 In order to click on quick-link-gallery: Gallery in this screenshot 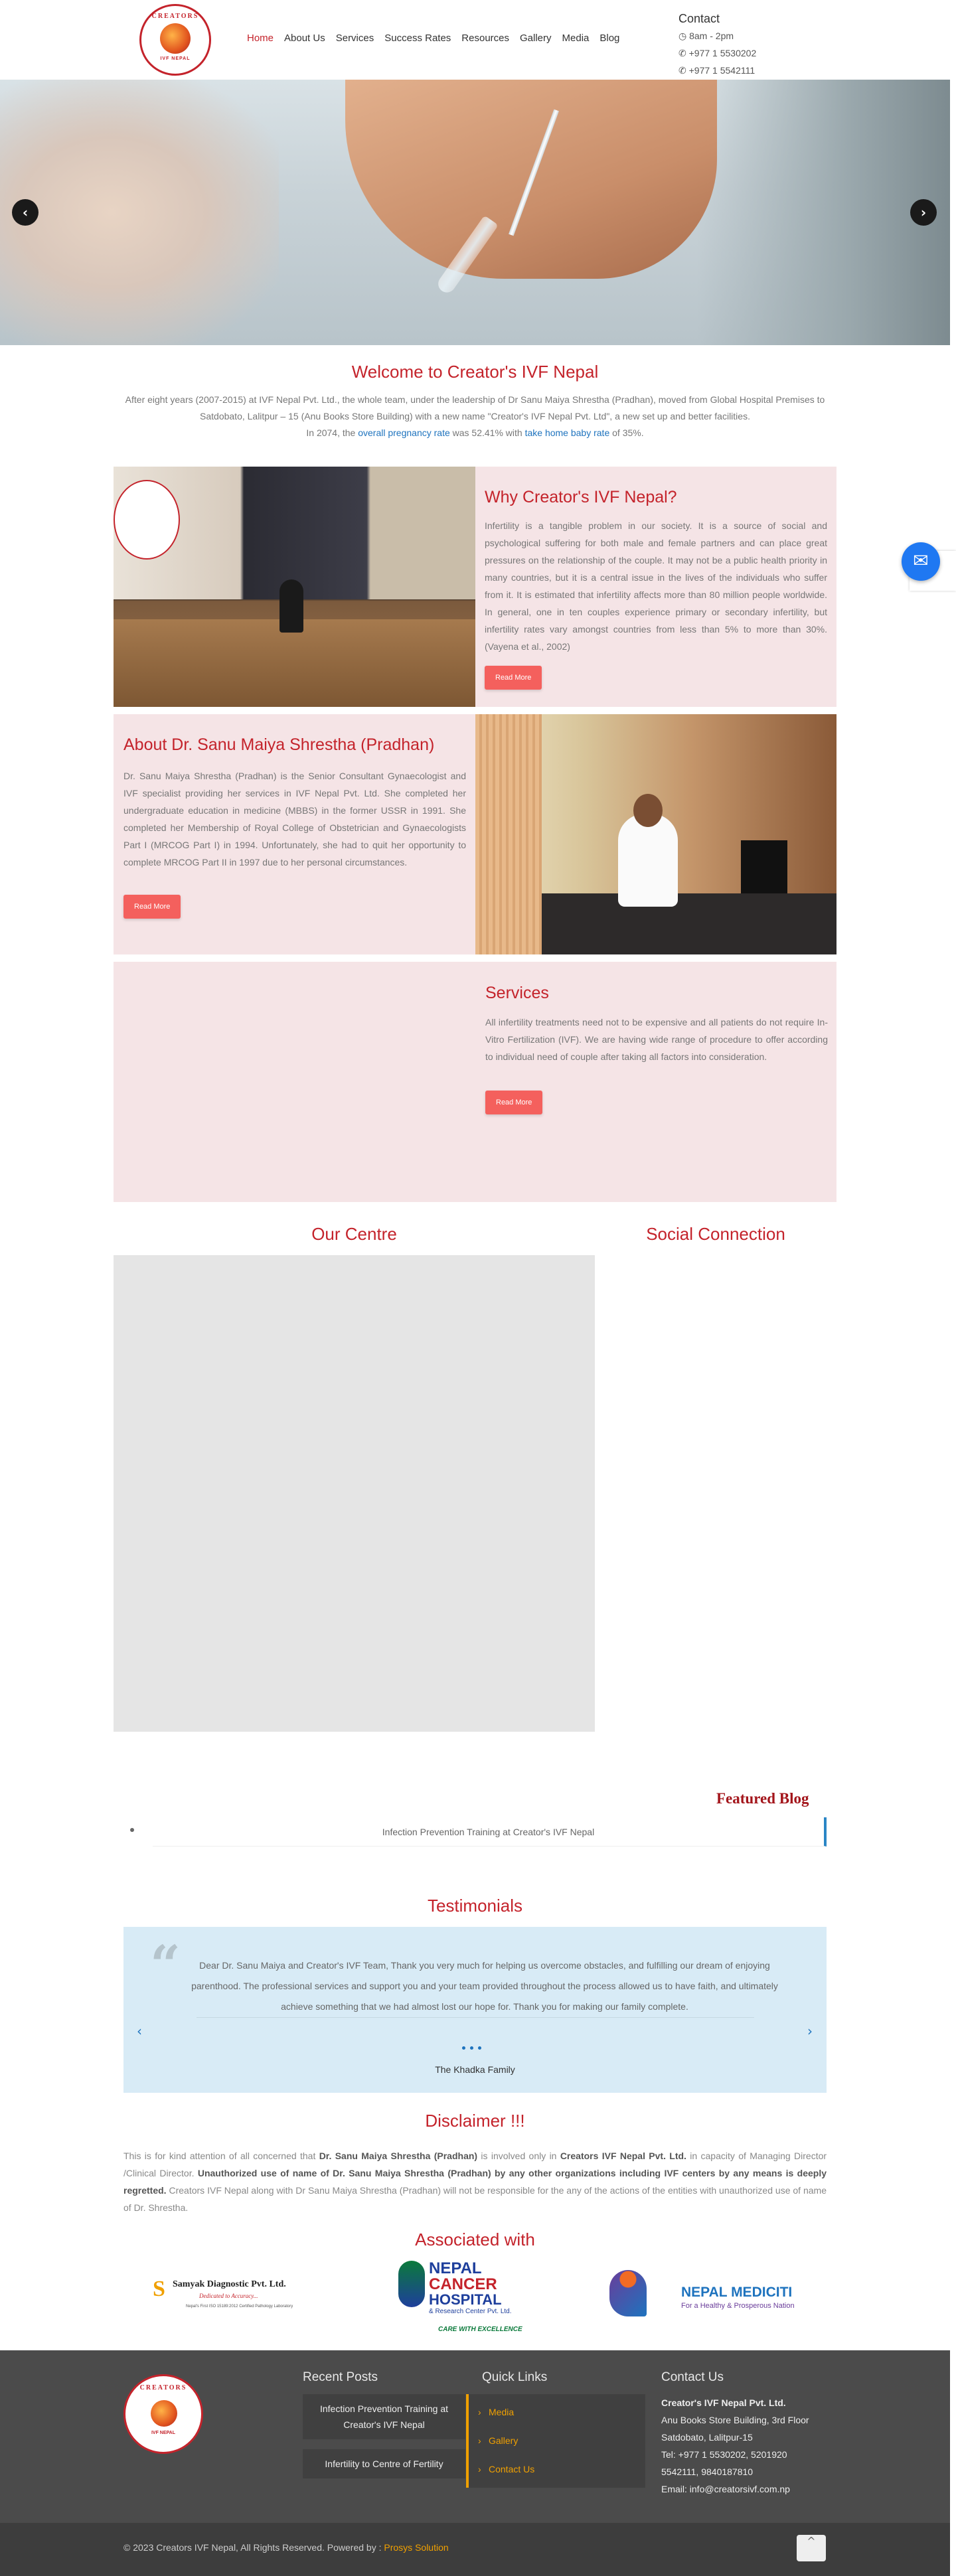, I will do `click(557, 2441)`.